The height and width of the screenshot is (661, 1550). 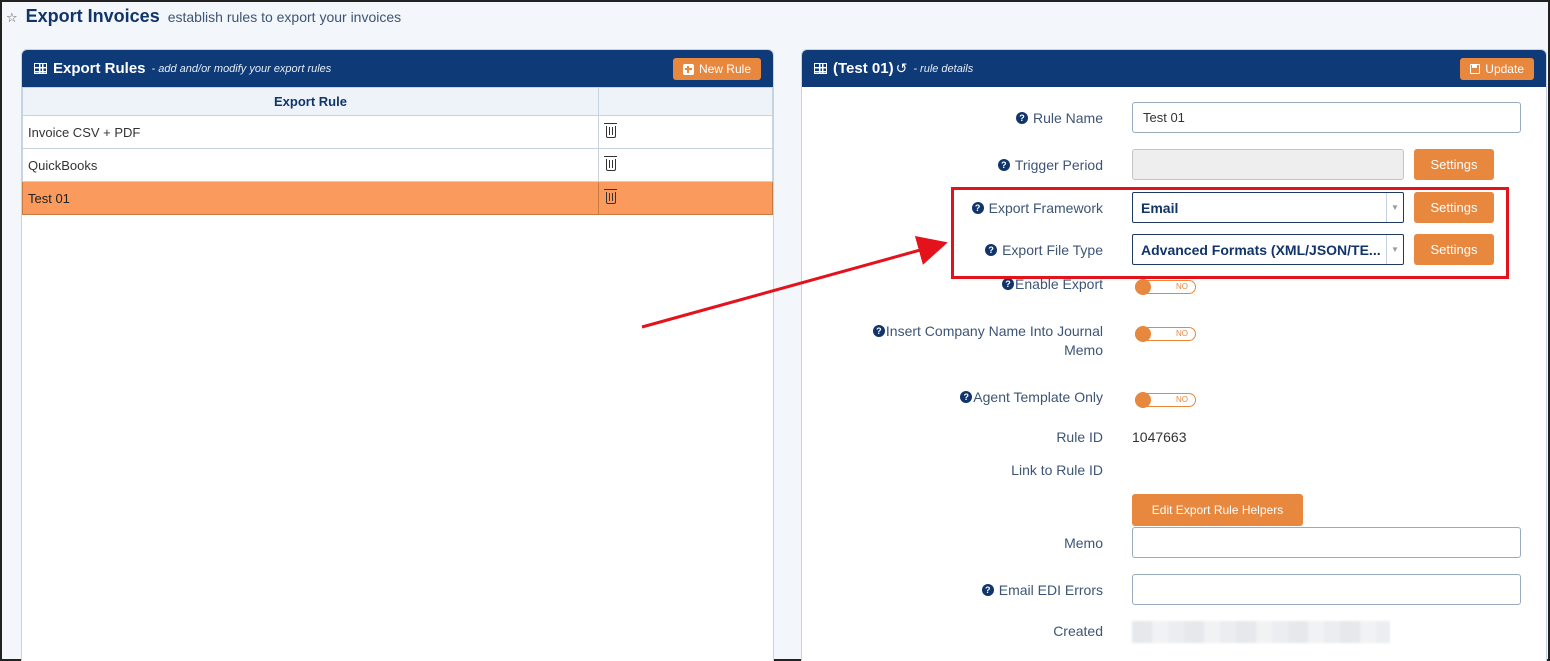 What do you see at coordinates (1050, 165) in the screenshot?
I see `trigger-period-label: ? Trigger Period` at bounding box center [1050, 165].